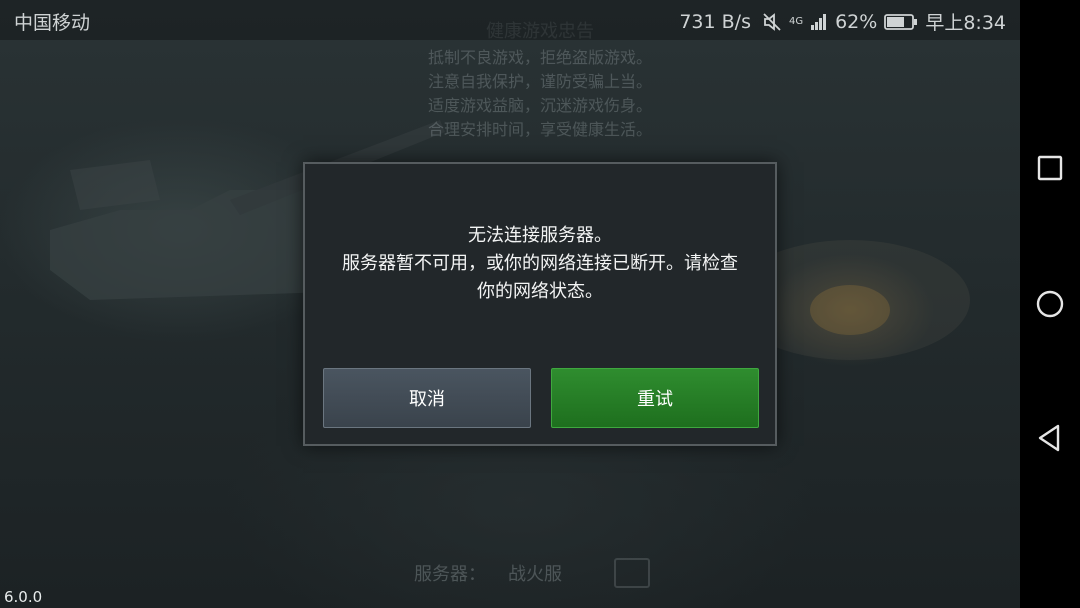 The height and width of the screenshot is (608, 1080). What do you see at coordinates (655, 398) in the screenshot?
I see `retry-button: 重试` at bounding box center [655, 398].